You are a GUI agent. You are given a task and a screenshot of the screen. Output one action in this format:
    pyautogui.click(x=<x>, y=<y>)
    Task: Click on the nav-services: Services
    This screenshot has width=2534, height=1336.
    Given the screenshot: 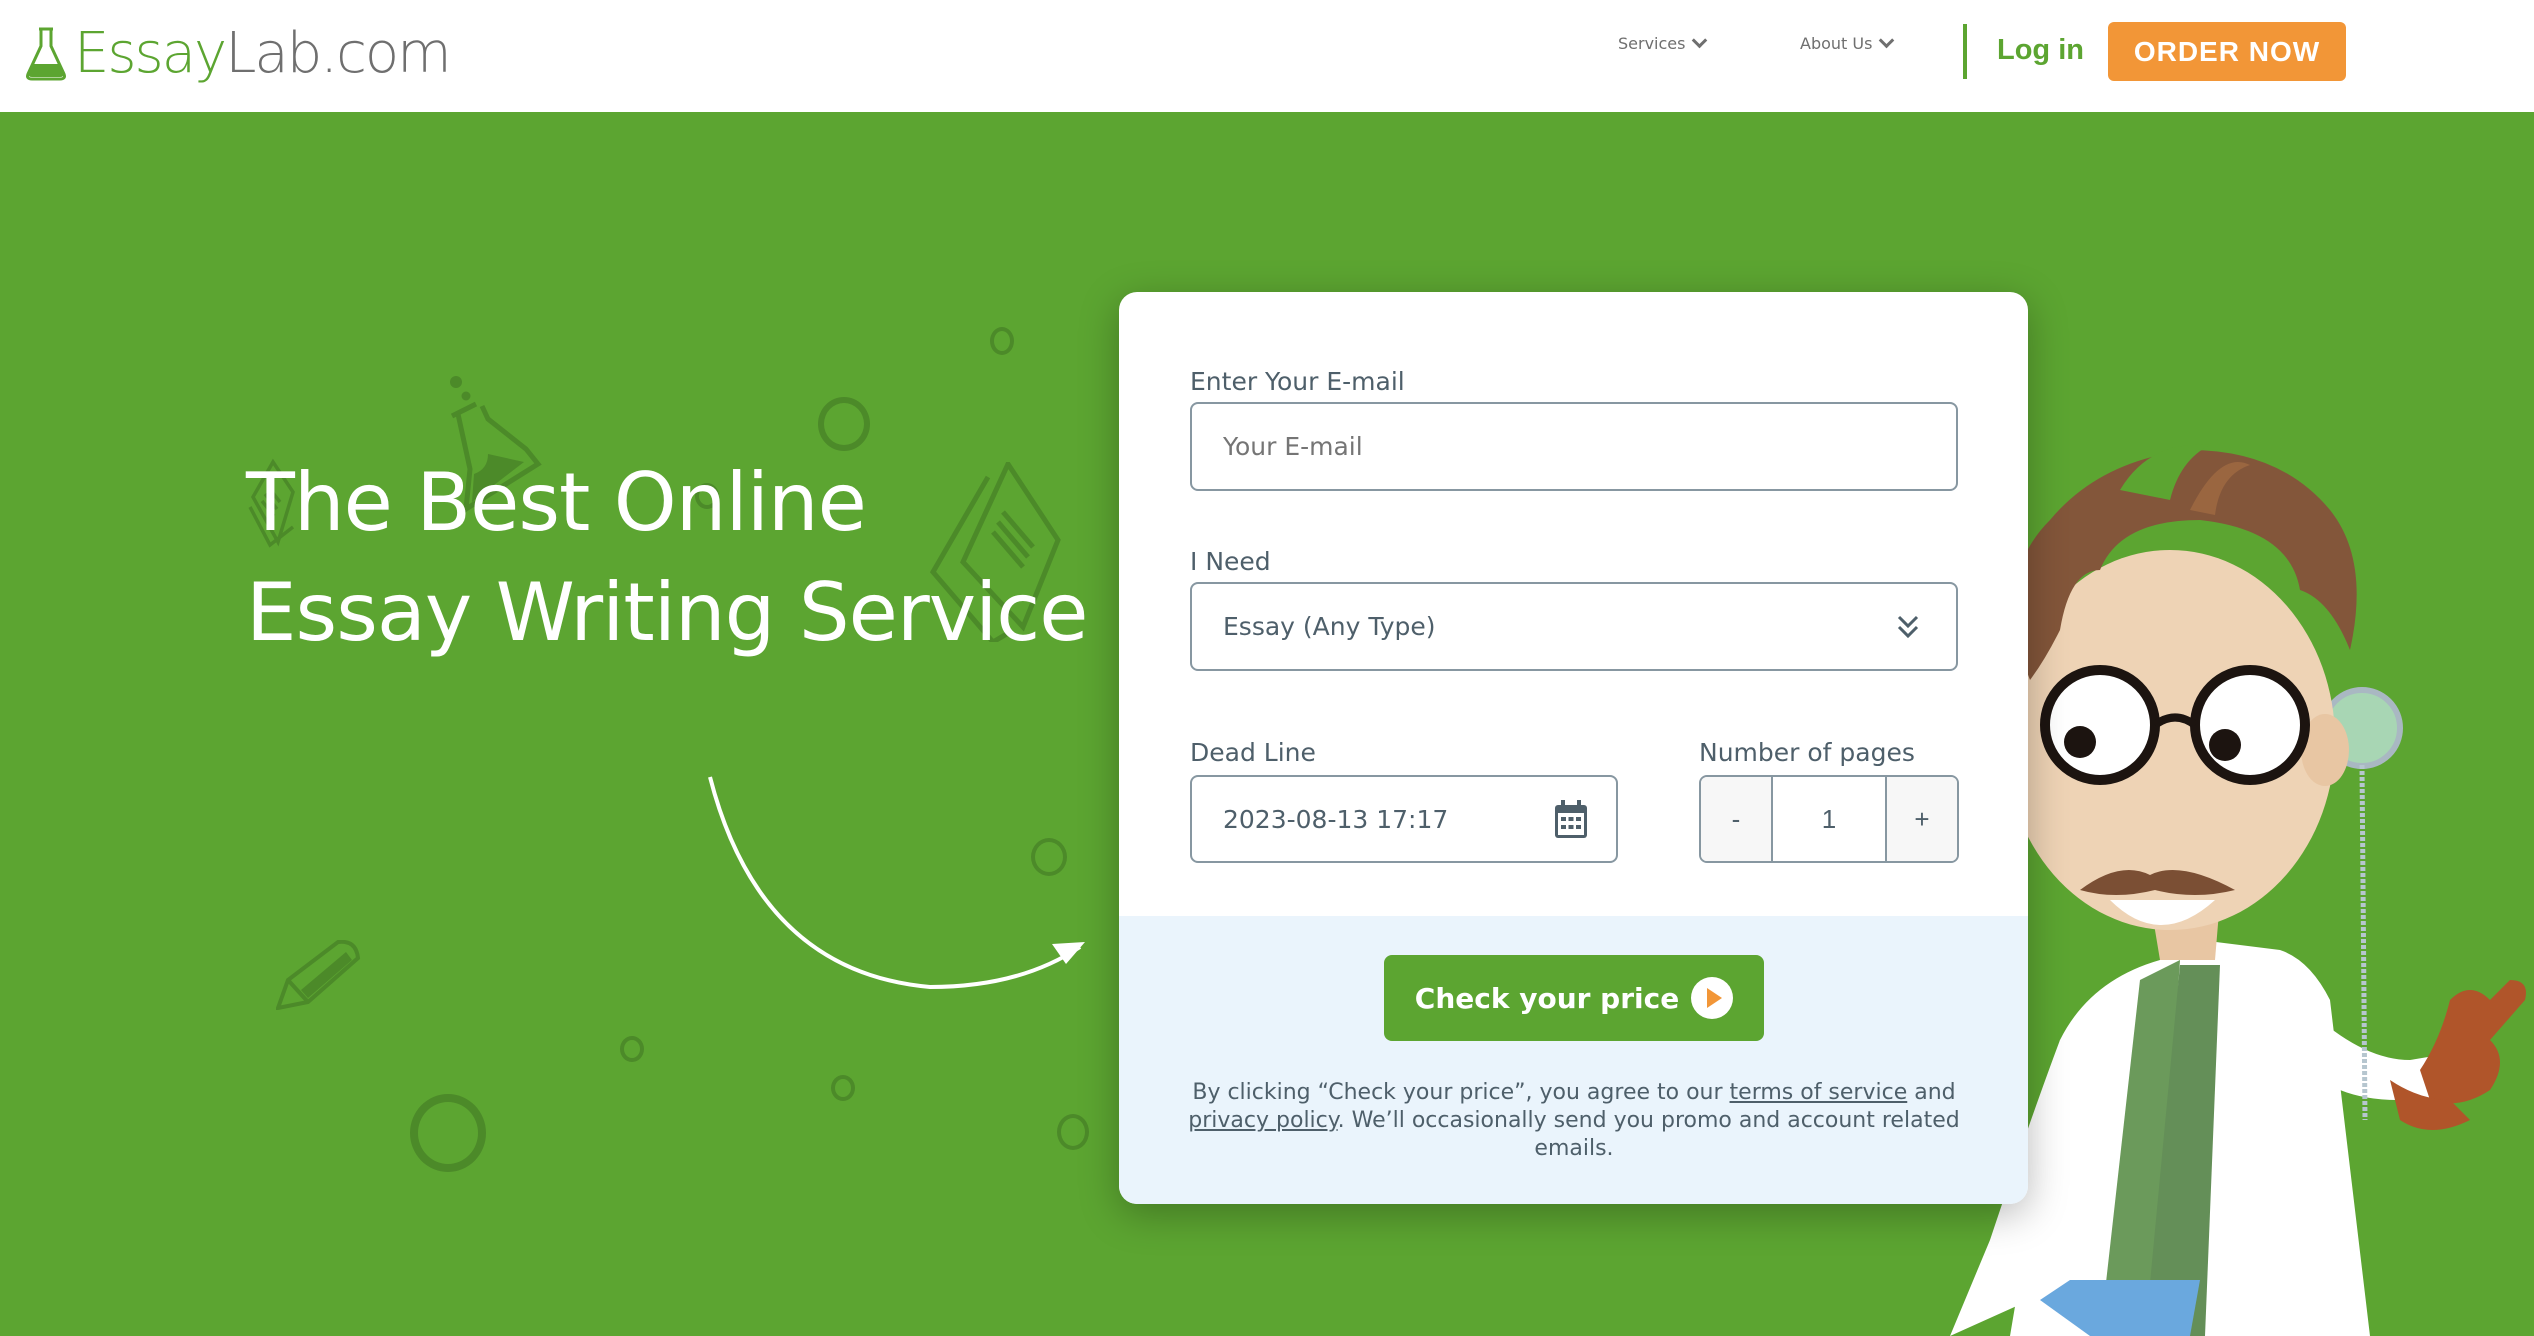 What is the action you would take?
    pyautogui.click(x=1663, y=42)
    